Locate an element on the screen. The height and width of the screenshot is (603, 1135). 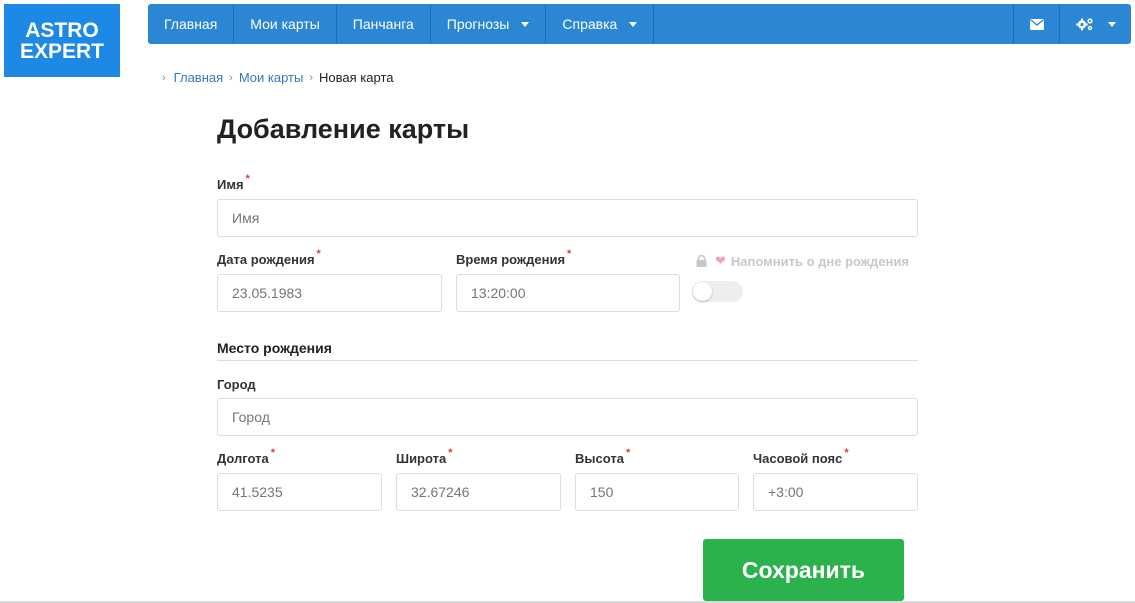
birth-time-label-text: Время рождения is located at coordinates (511, 259).